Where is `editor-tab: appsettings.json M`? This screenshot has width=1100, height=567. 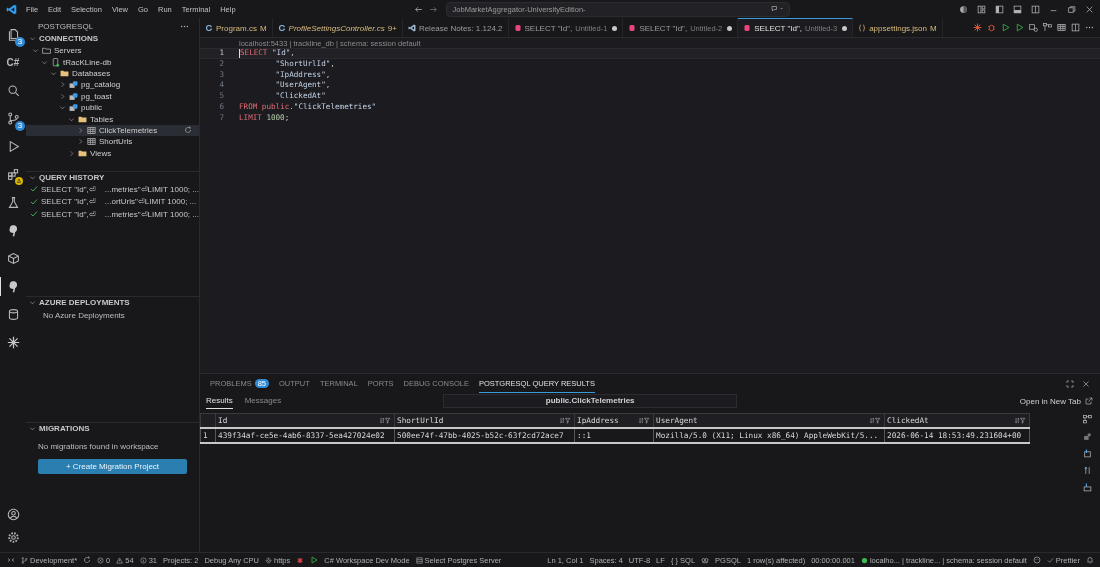
editor-tab: appsettings.json M is located at coordinates (898, 27).